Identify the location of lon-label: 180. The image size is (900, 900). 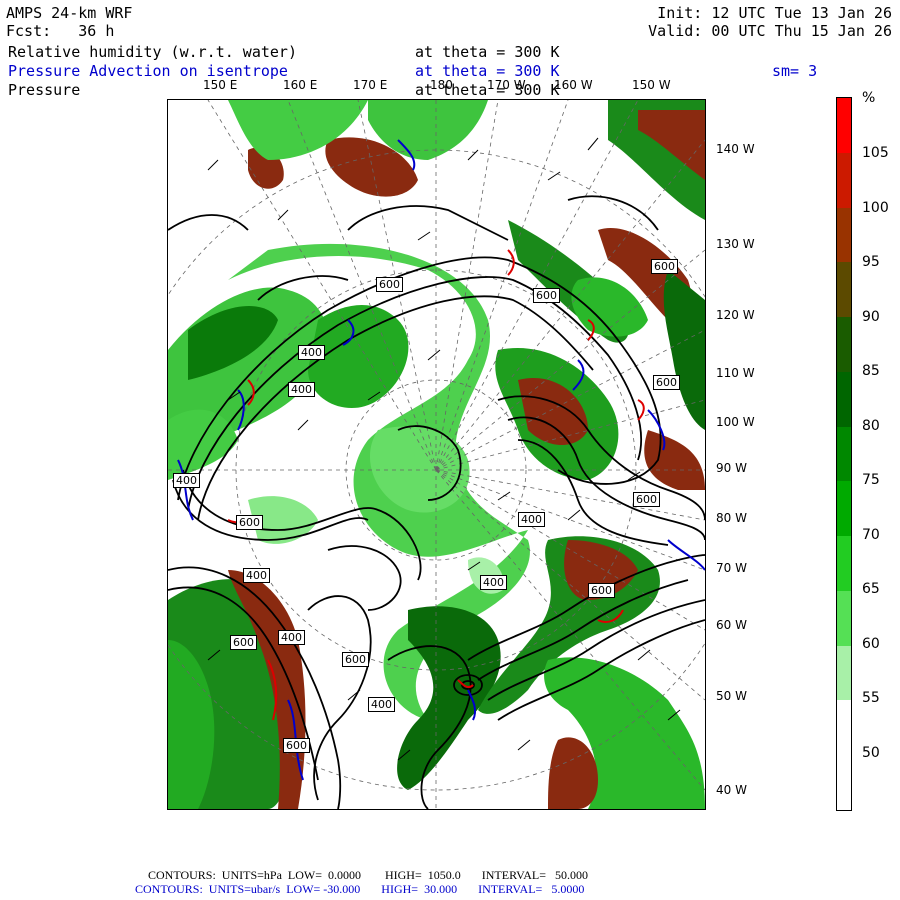
(441, 85).